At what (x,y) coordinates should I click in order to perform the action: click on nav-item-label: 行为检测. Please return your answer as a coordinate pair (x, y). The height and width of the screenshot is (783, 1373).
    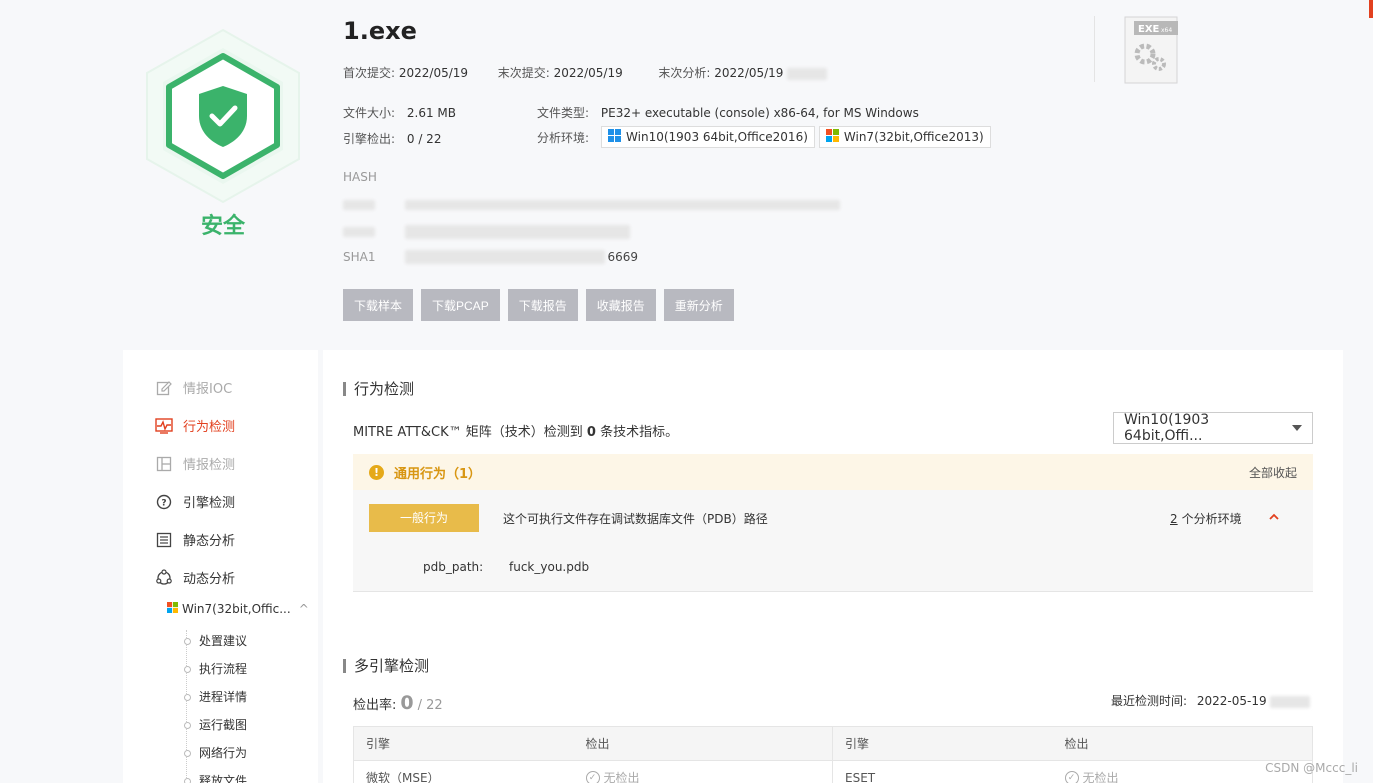
    Looking at the image, I should click on (209, 427).